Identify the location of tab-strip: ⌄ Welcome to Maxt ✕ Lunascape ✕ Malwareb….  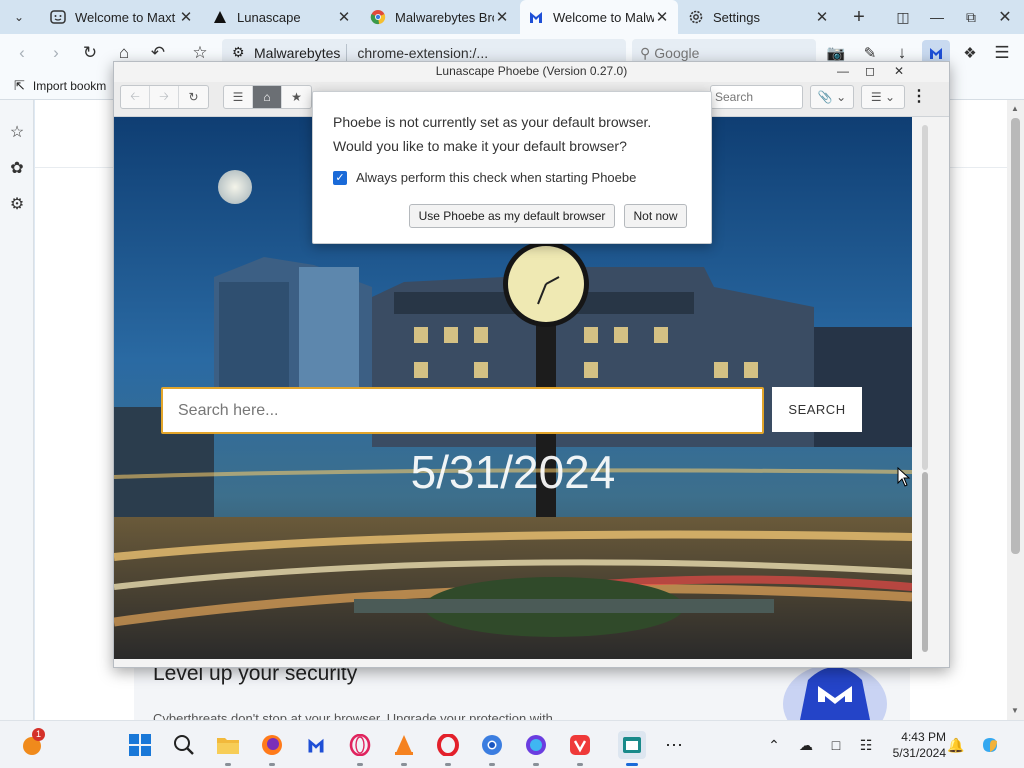
(512, 17).